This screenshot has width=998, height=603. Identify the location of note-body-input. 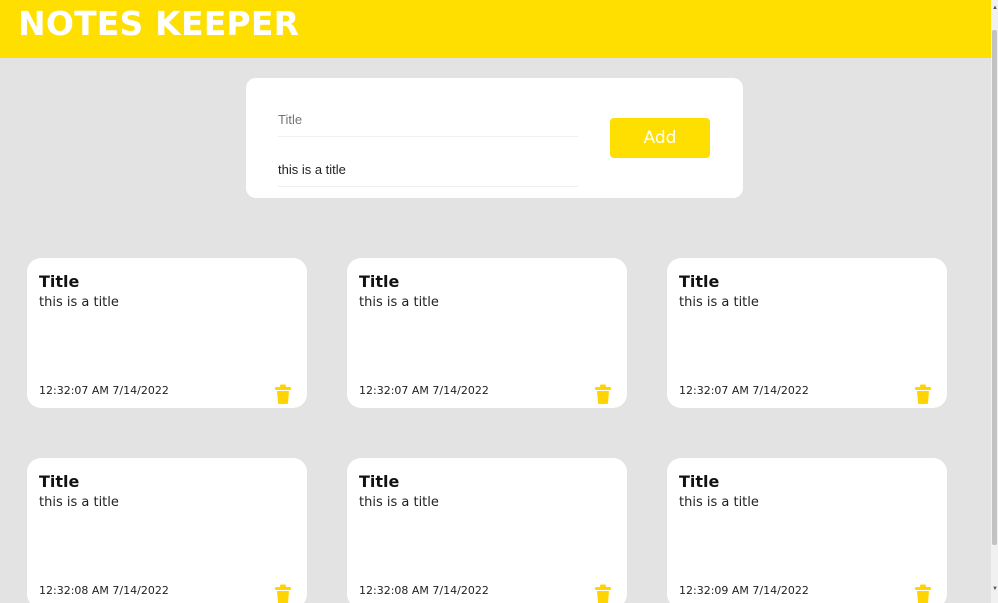
(428, 169).